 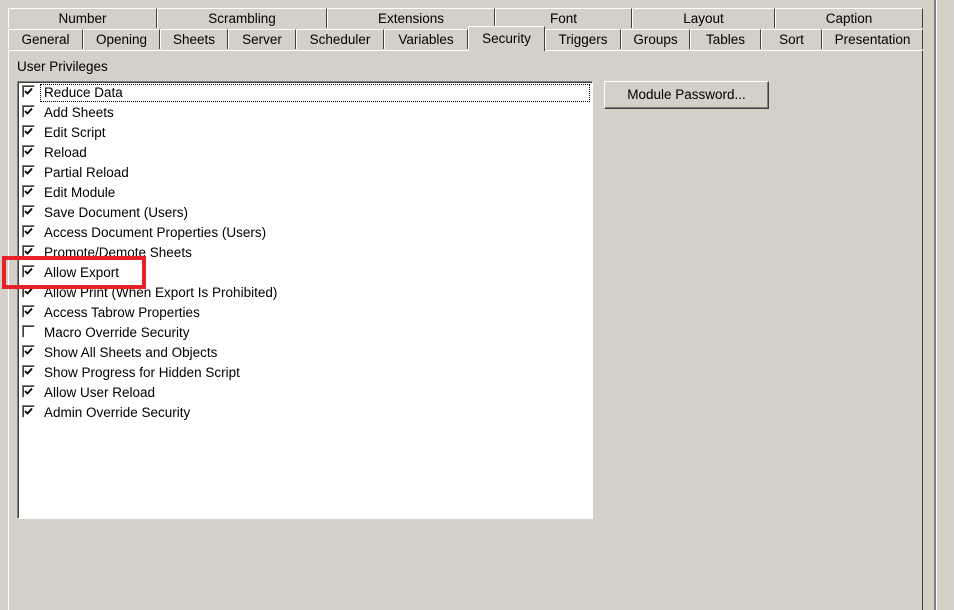 I want to click on tab-sort: Sort, so click(x=791, y=39).